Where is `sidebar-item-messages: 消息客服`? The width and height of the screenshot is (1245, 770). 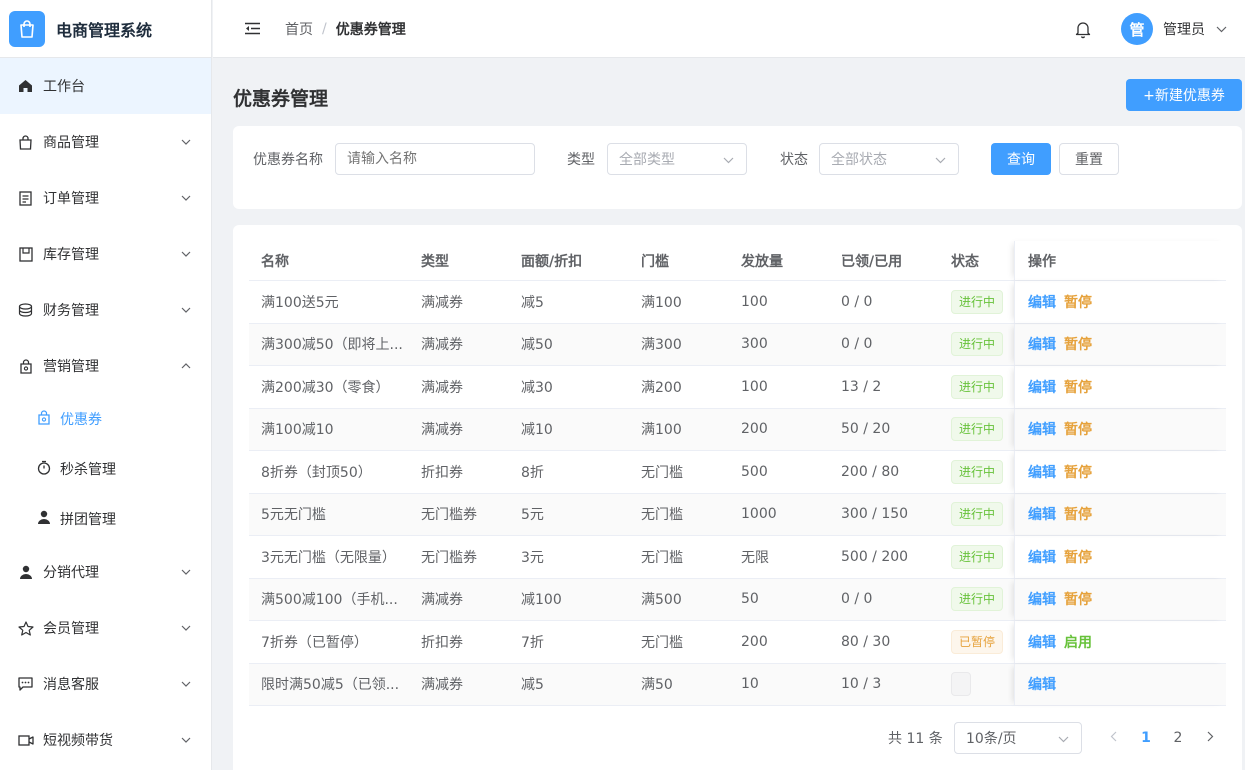 sidebar-item-messages: 消息客服 is located at coordinates (105, 684).